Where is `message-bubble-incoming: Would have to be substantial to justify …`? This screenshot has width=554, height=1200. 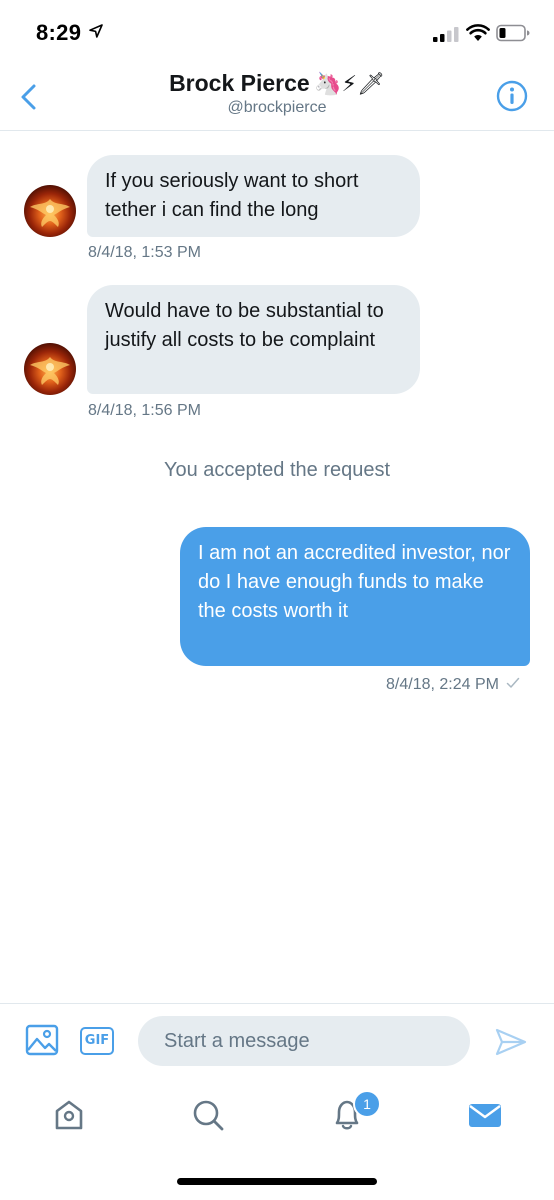 message-bubble-incoming: Would have to be substantial to justify … is located at coordinates (253, 339).